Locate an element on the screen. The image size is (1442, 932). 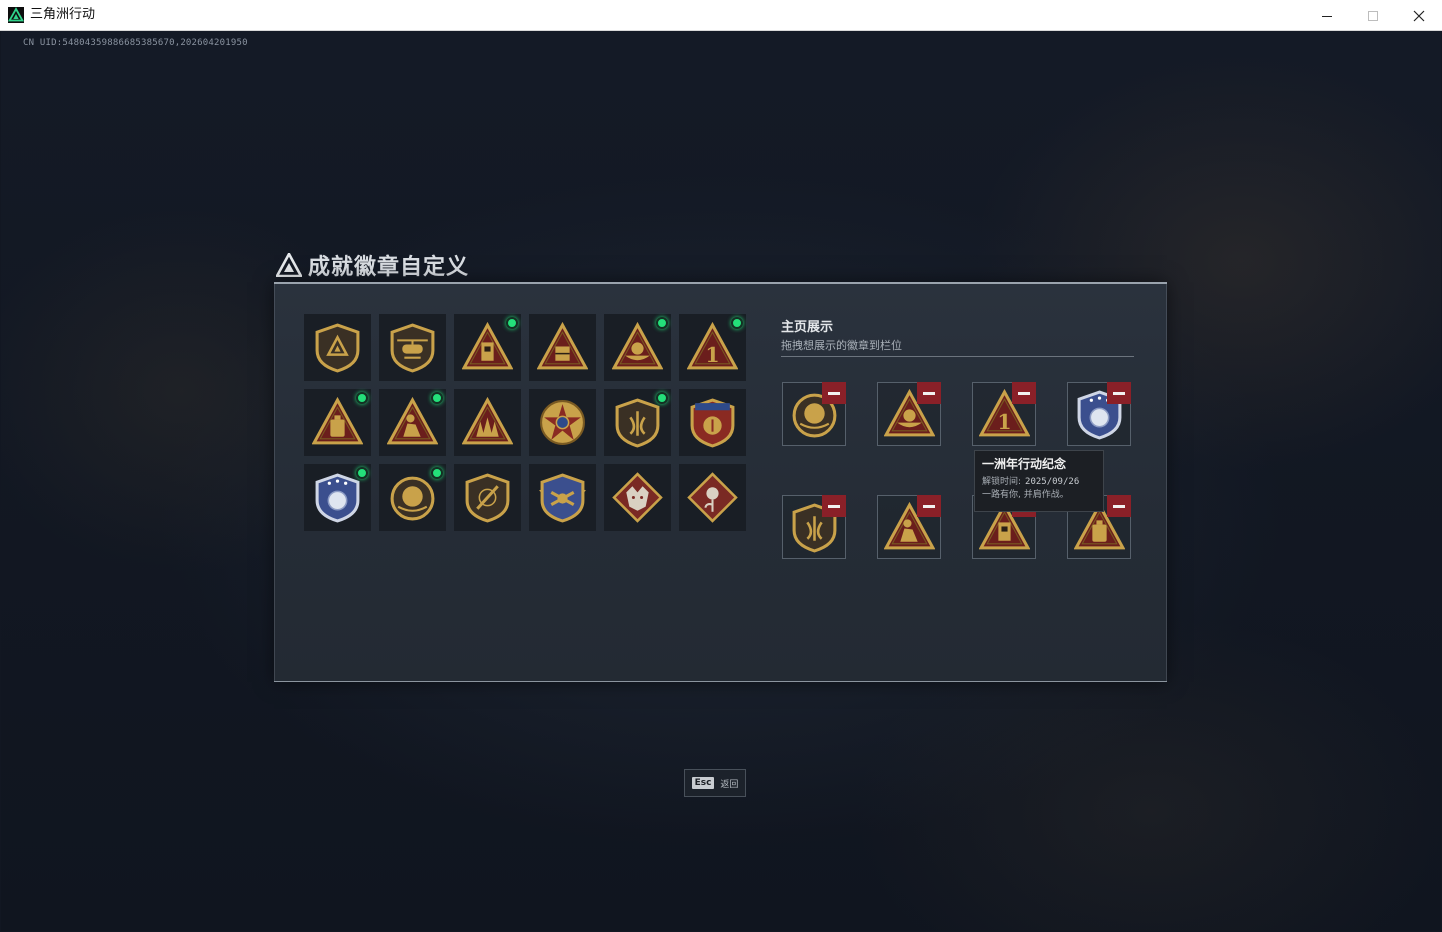
badge-tooltip: 一洲年行动纪念 解锁时间: 2025/09/26 一路有你, 并肩作战。 is located at coordinates (1039, 481).